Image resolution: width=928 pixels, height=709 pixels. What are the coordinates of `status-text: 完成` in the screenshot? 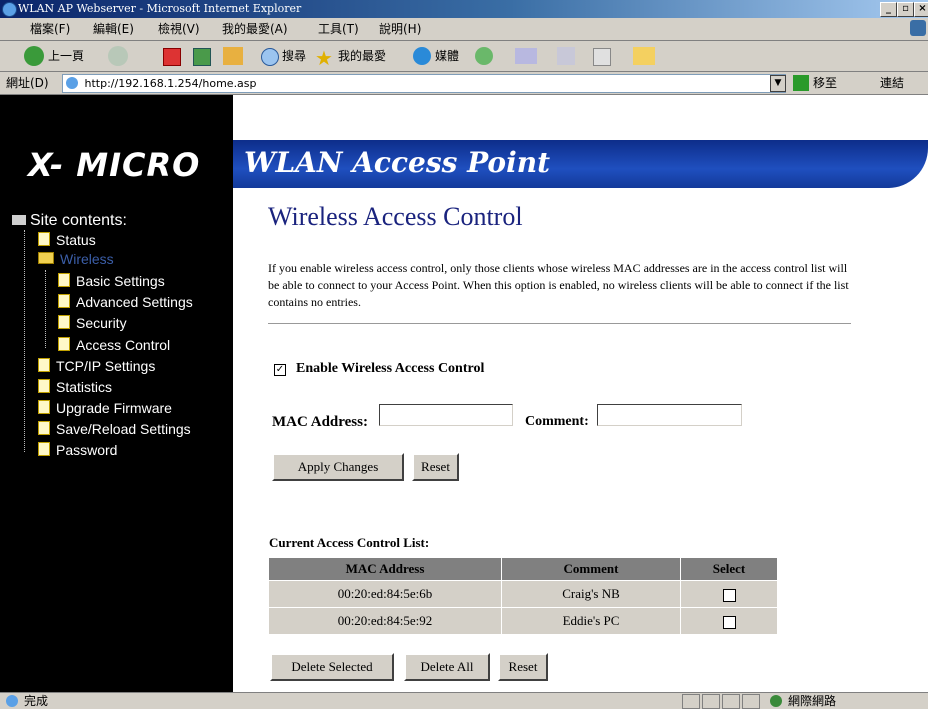 It's located at (36, 701).